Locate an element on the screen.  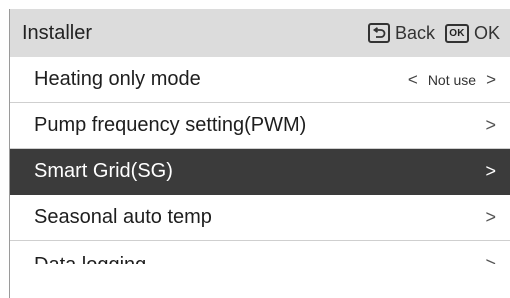
ok-label: OK is located at coordinates (486, 32).